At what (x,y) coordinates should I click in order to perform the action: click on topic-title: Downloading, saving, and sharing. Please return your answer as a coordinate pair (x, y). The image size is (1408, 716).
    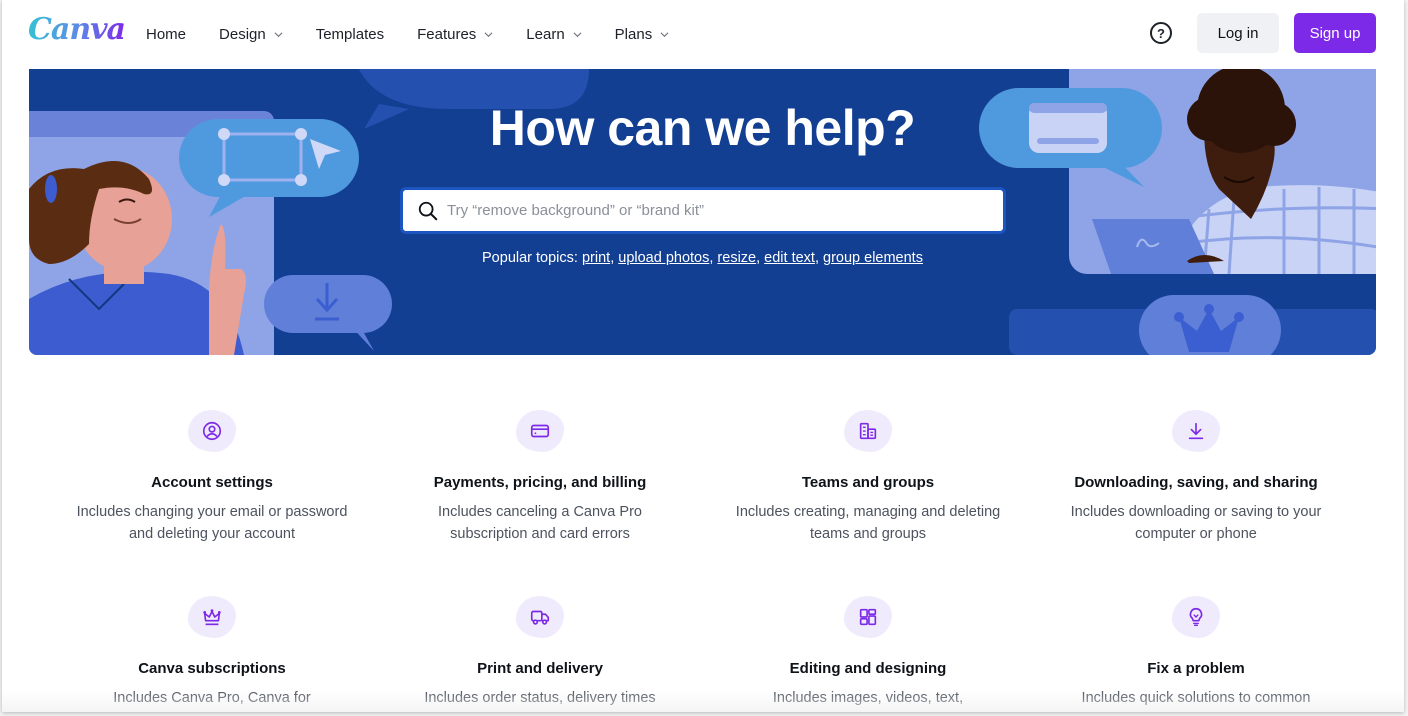
    Looking at the image, I should click on (1196, 482).